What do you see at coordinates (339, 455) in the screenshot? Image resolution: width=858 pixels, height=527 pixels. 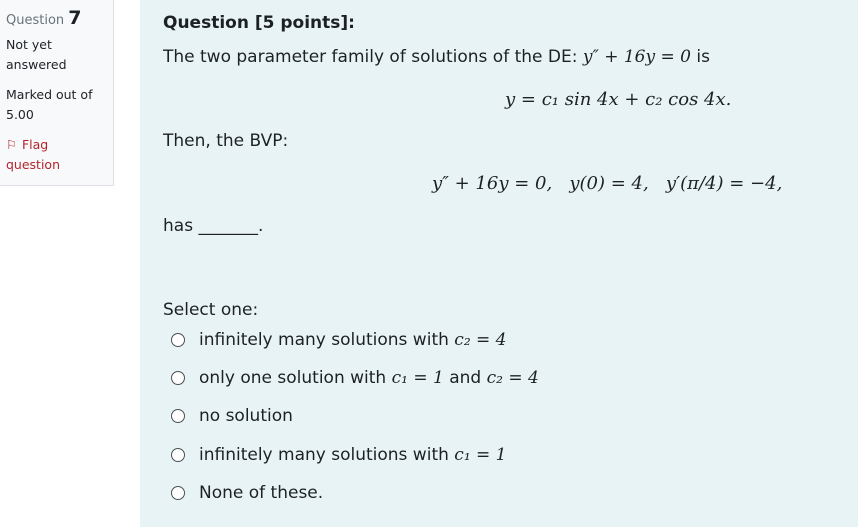 I see `answer-option-4: infinitely many solutions with c₁ = 1` at bounding box center [339, 455].